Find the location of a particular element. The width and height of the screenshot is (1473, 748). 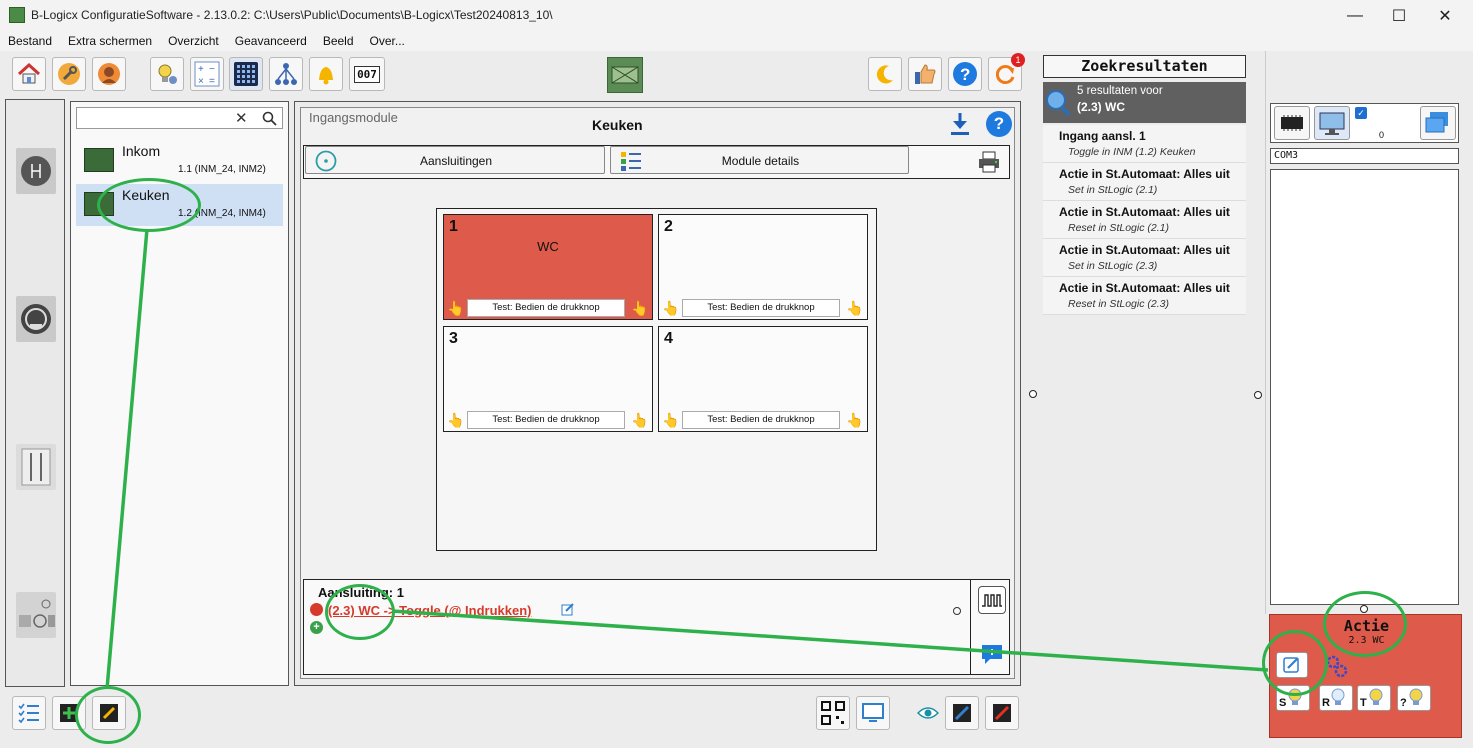

menu-geavanceerd: Geavanceerd is located at coordinates (271, 41).